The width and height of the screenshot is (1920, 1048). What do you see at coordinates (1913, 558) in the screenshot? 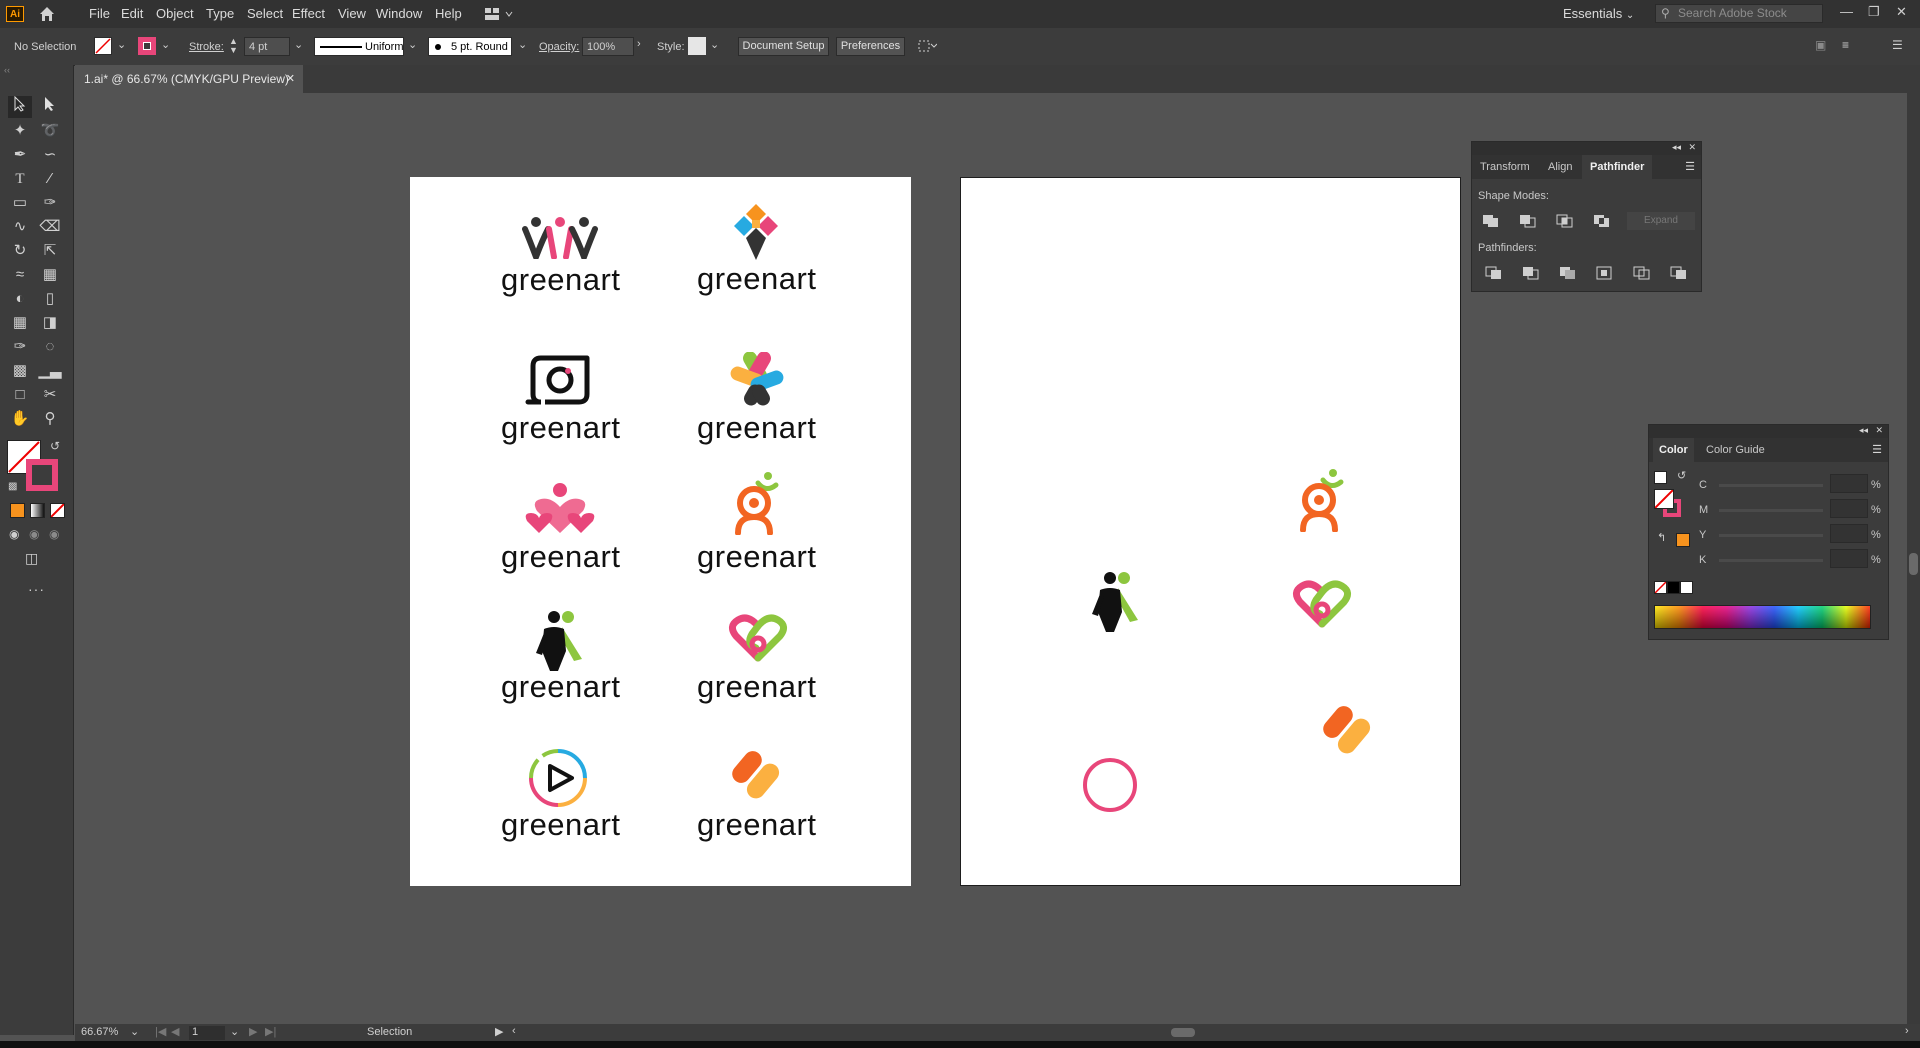
I see `vertical-scrollbar` at bounding box center [1913, 558].